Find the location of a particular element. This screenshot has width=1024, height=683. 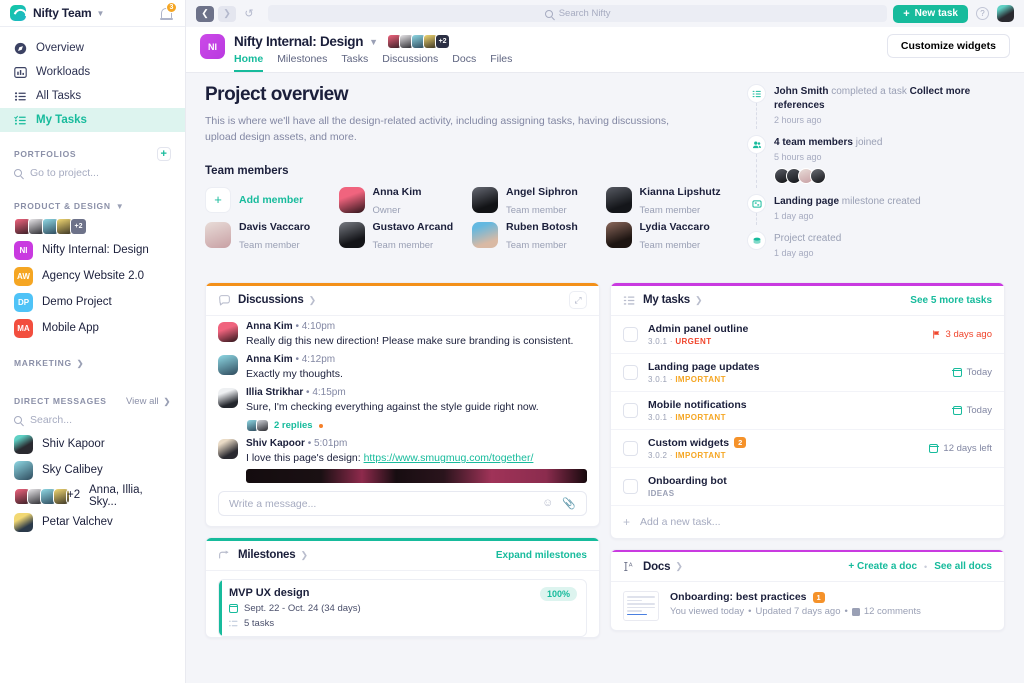

team-member-ruben-botosh: Ruben Botosh Team member is located at coordinates (536, 235).